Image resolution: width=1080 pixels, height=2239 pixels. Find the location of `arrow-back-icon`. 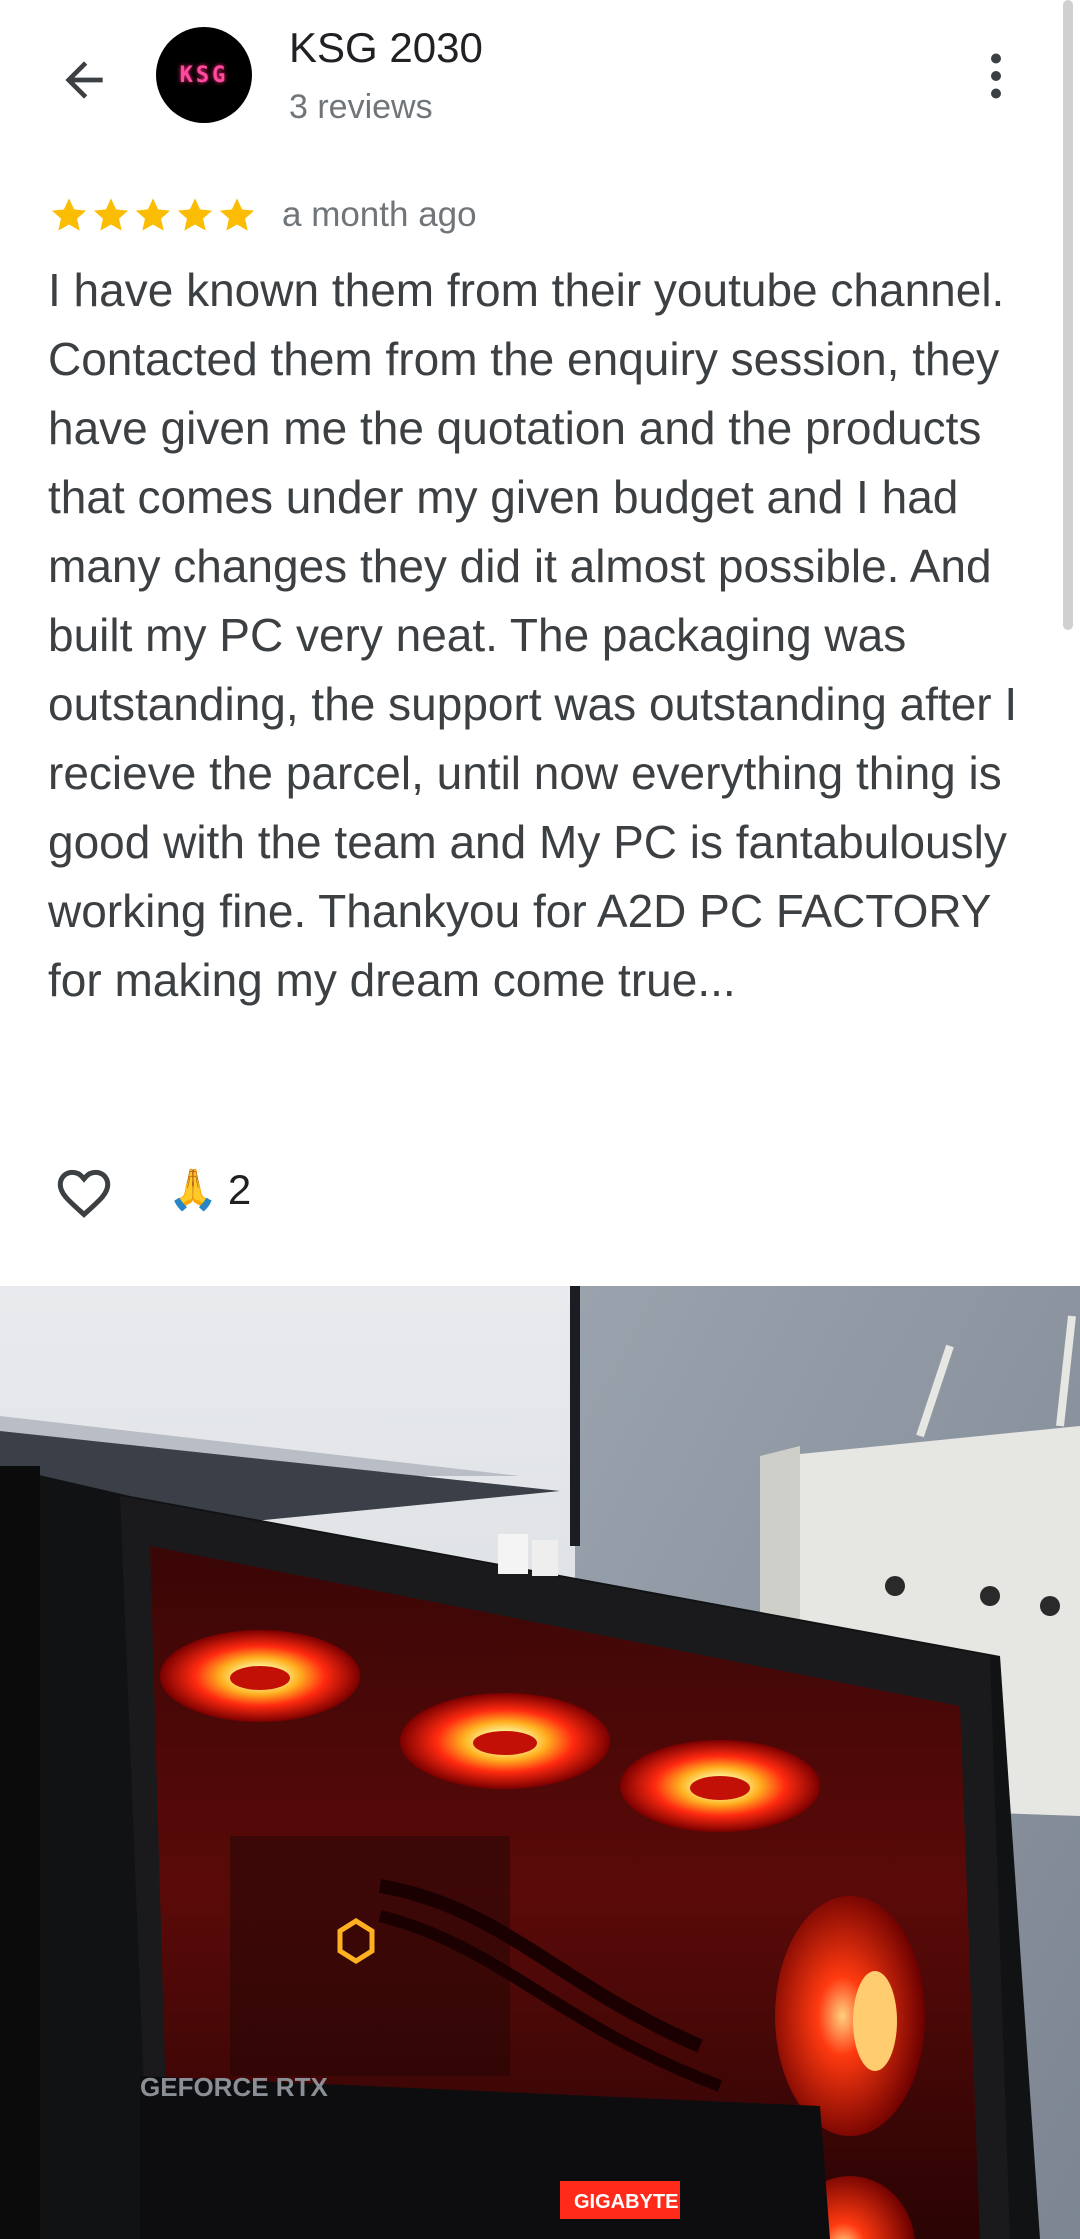

arrow-back-icon is located at coordinates (84, 80).